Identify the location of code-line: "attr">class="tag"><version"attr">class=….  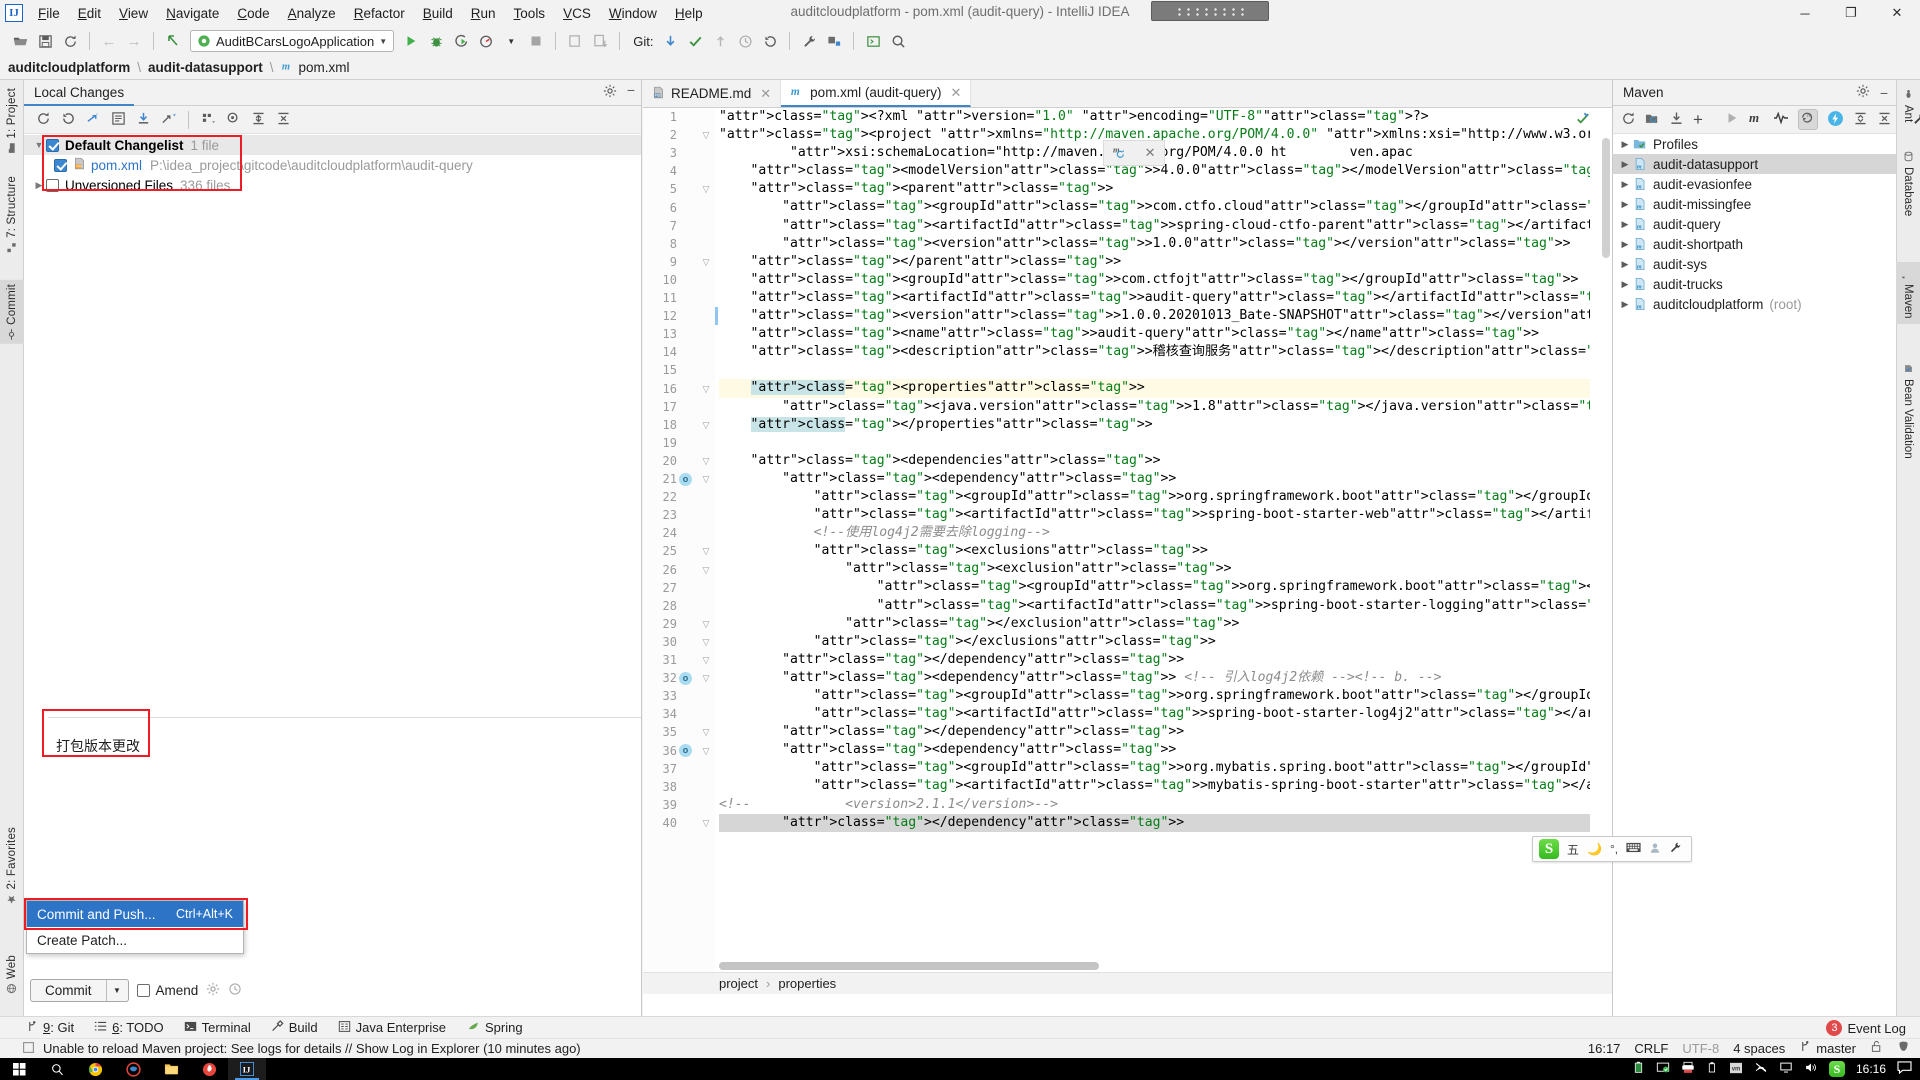
(1154, 244).